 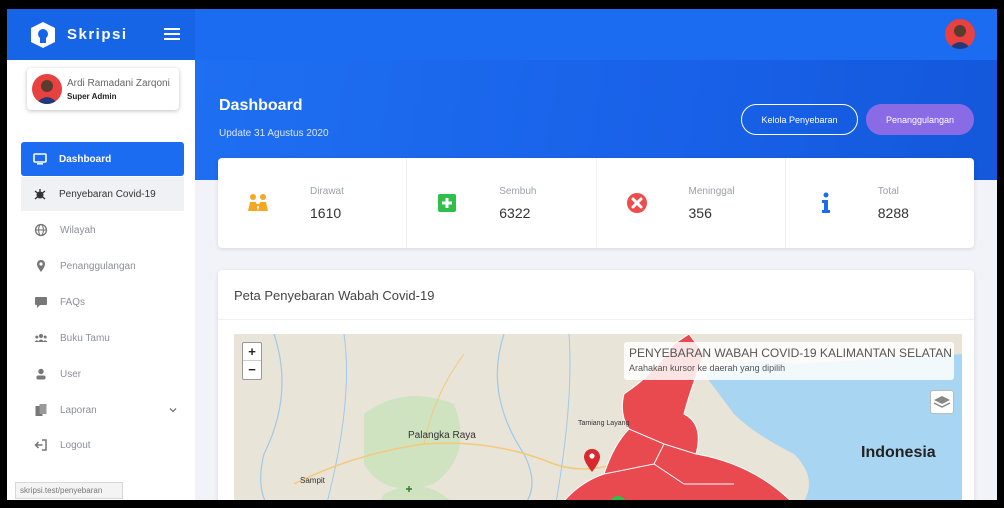 I want to click on virus-icon, so click(x=40, y=194).